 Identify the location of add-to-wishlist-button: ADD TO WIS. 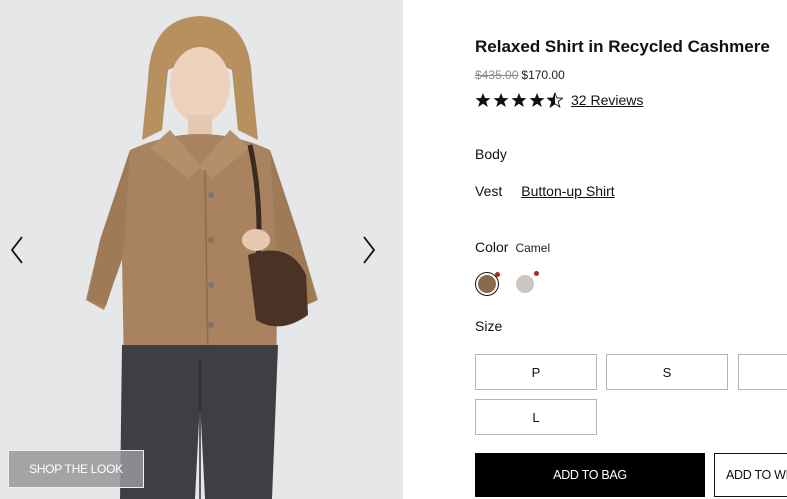
(750, 475).